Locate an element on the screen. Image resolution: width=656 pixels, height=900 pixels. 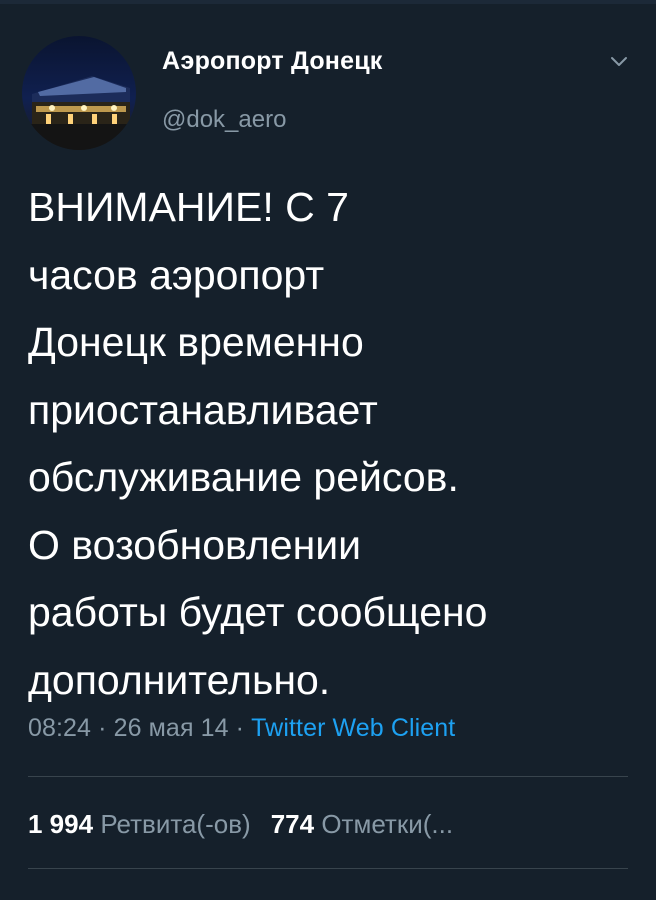
avatar is located at coordinates (79, 93).